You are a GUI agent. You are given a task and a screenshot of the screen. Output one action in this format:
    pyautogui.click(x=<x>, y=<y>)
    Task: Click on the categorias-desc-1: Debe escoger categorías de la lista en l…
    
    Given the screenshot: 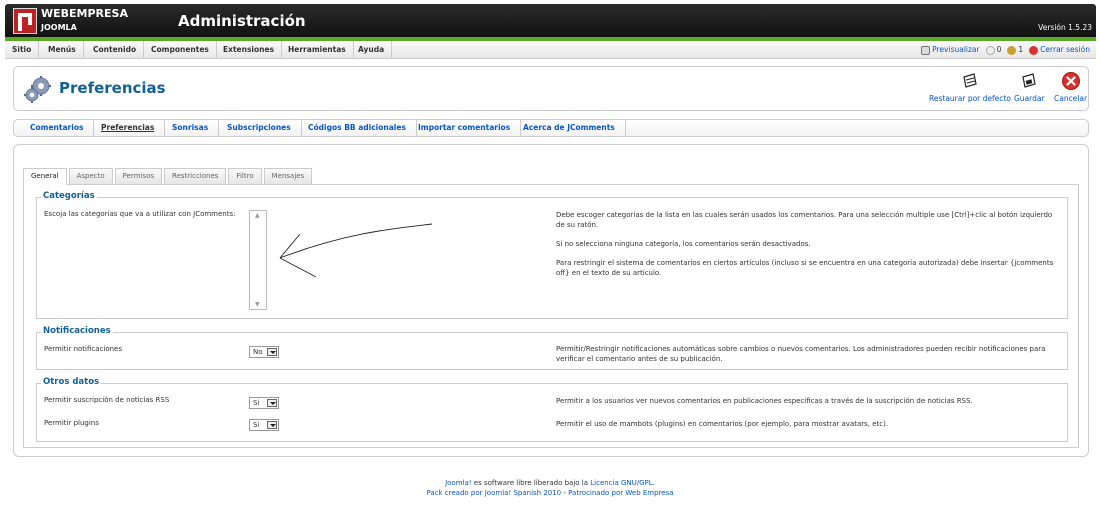 What is the action you would take?
    pyautogui.click(x=804, y=220)
    